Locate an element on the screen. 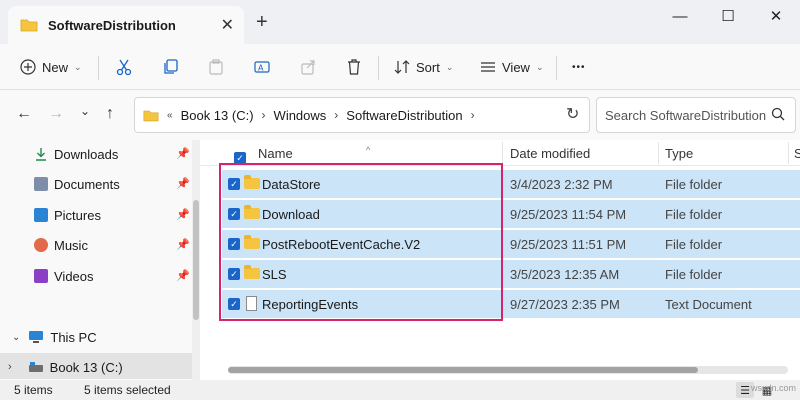 This screenshot has height=400, width=800. tab-softwaredistribution: SoftwareDistribution ✕ is located at coordinates (126, 25).